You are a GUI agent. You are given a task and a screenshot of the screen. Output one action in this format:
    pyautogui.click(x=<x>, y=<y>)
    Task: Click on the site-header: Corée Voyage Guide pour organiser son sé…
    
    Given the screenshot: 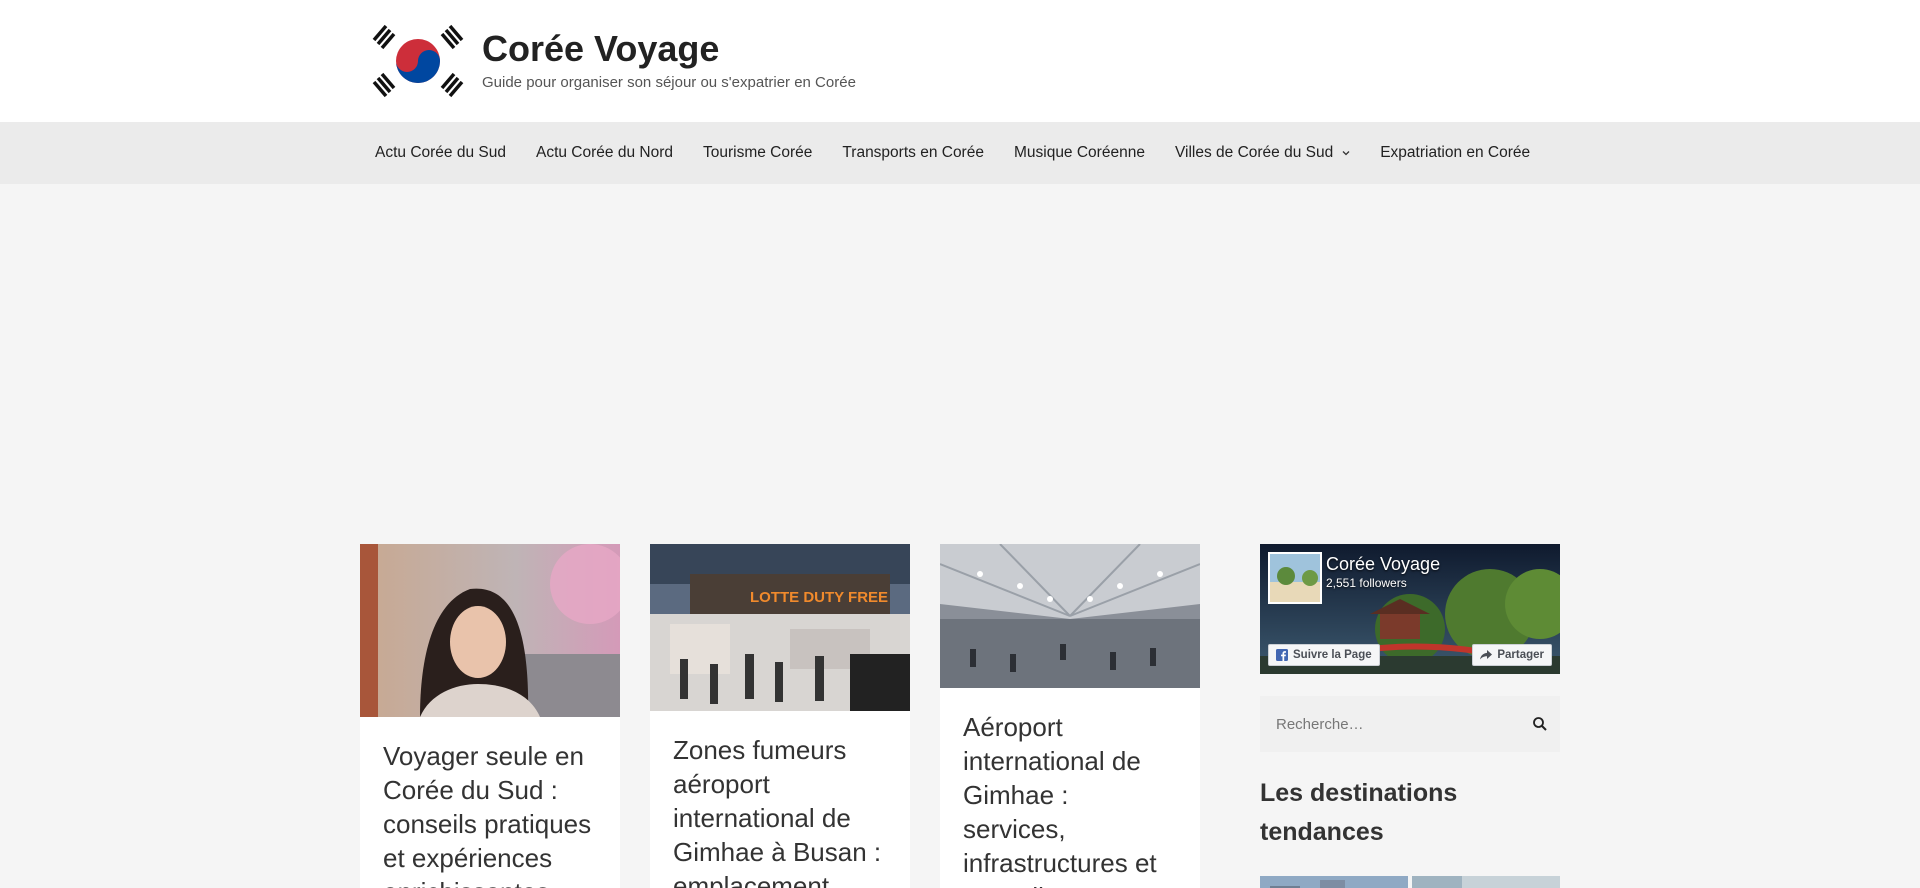 What is the action you would take?
    pyautogui.click(x=960, y=61)
    